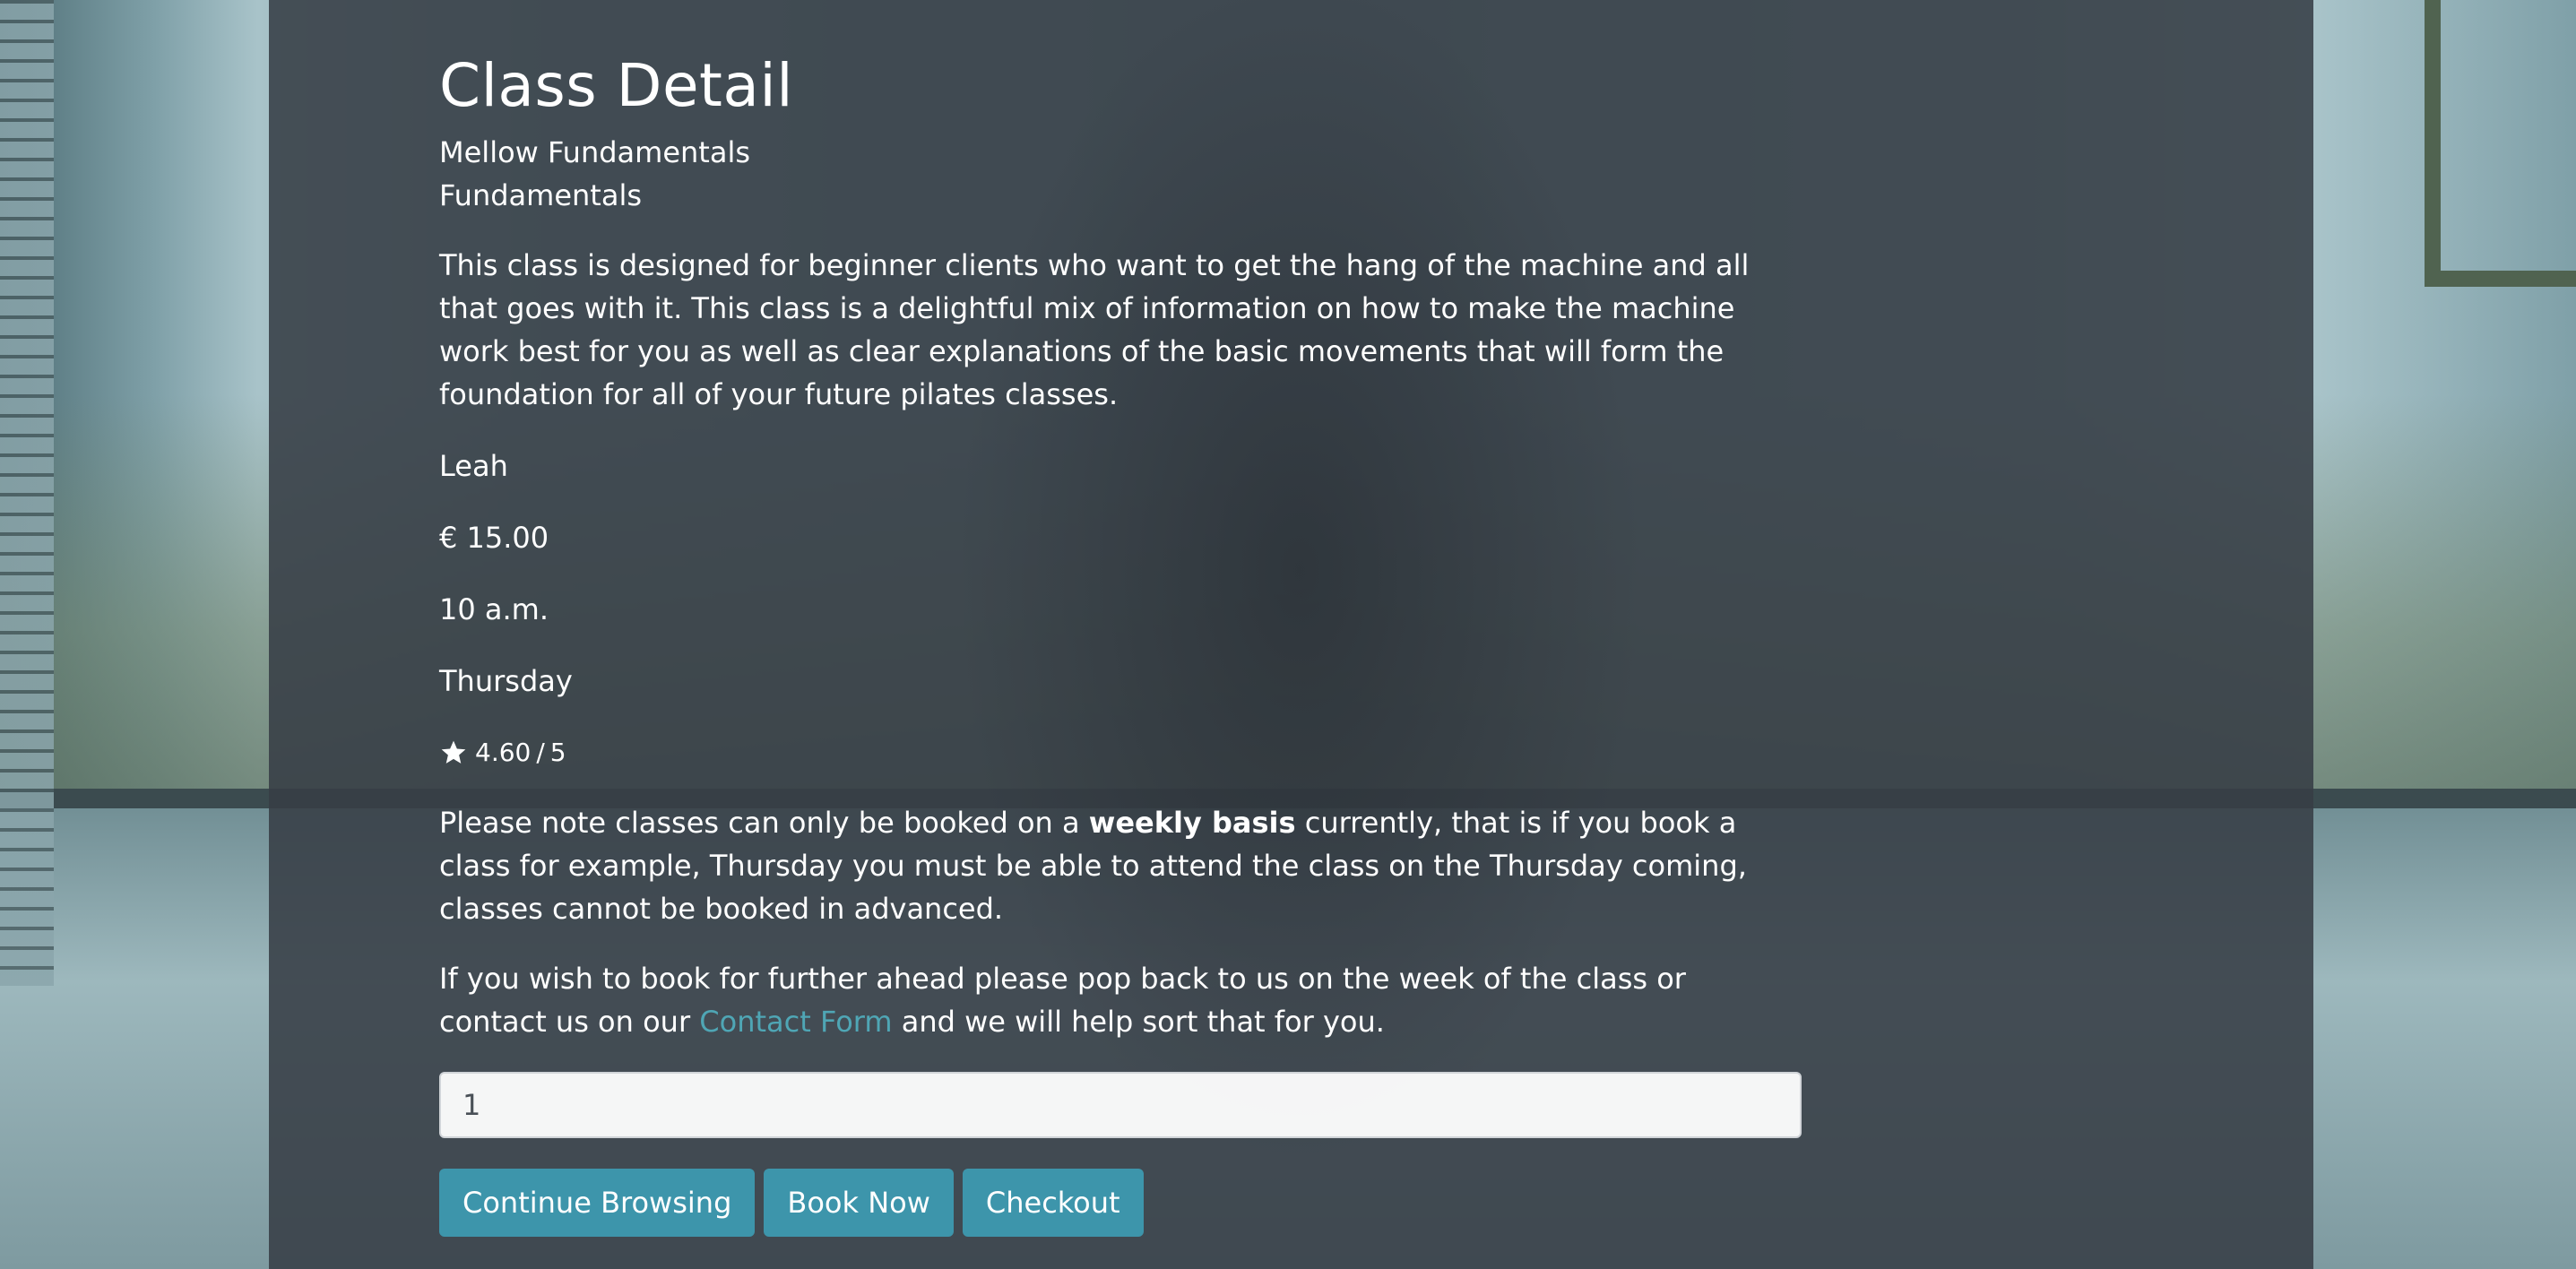 This screenshot has height=1269, width=2576. I want to click on booking-note-emphasis: weekly basis, so click(1192, 823).